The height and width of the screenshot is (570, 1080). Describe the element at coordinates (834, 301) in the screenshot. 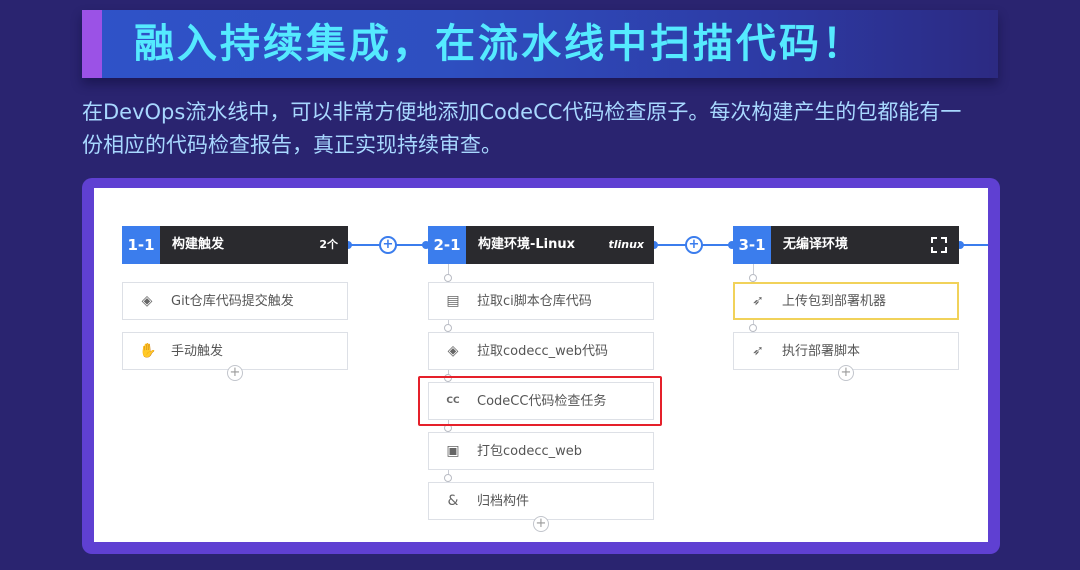

I see `job-label: 上传包到部署机器` at that location.